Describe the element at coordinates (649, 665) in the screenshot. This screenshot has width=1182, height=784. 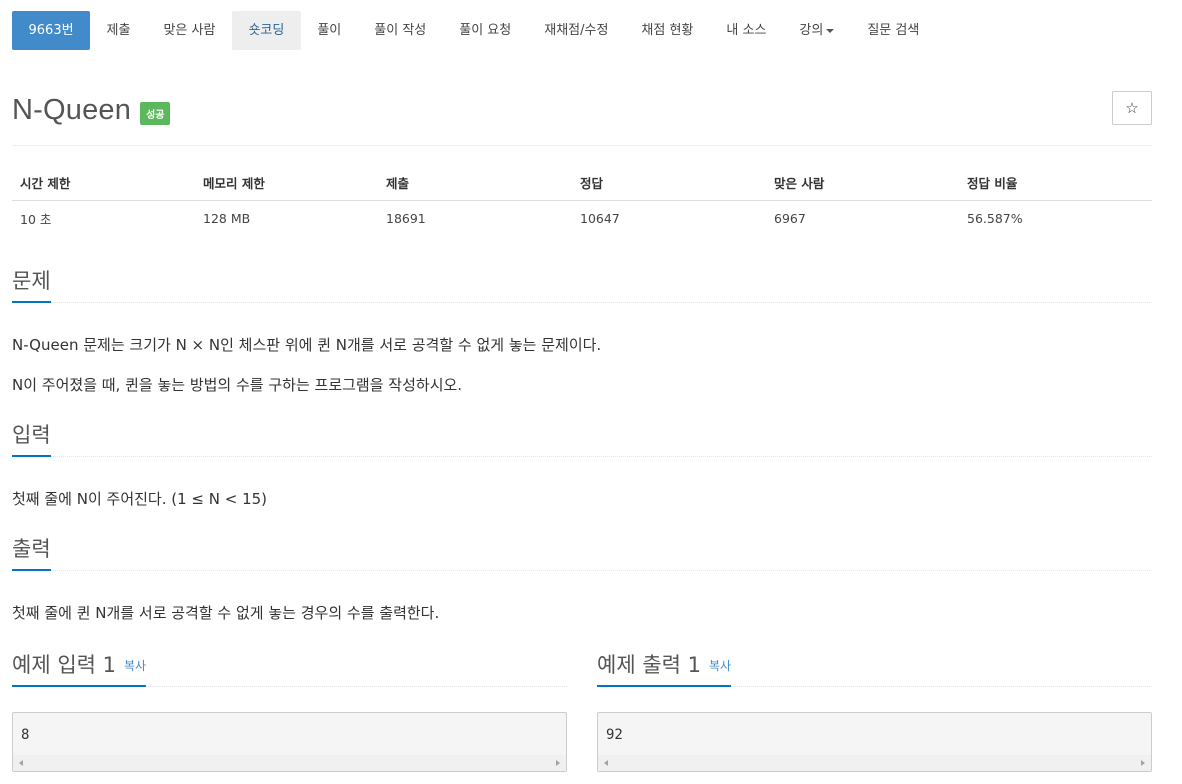
I see `sample-output-title: 예제 출력 1` at that location.